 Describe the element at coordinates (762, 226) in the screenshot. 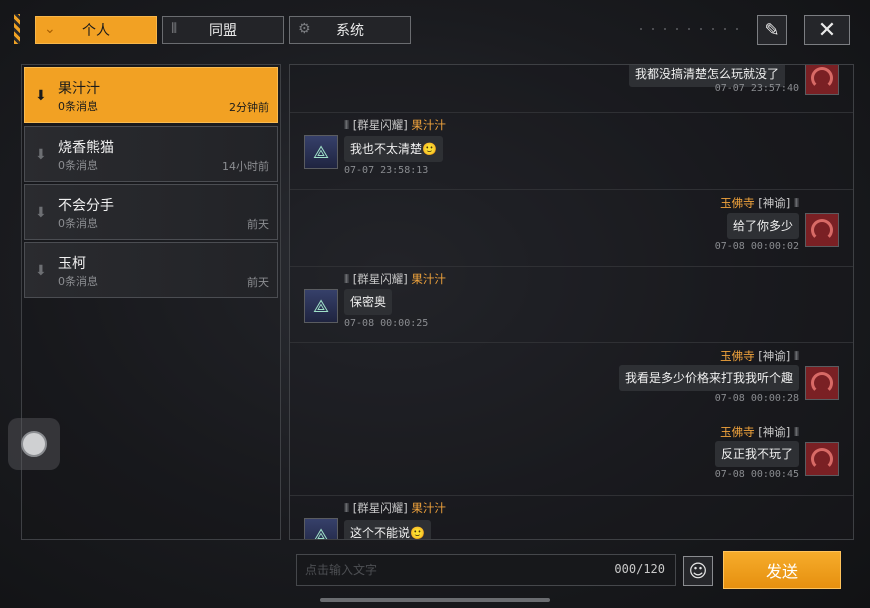

I see `message-bubble: 给了你多少` at that location.